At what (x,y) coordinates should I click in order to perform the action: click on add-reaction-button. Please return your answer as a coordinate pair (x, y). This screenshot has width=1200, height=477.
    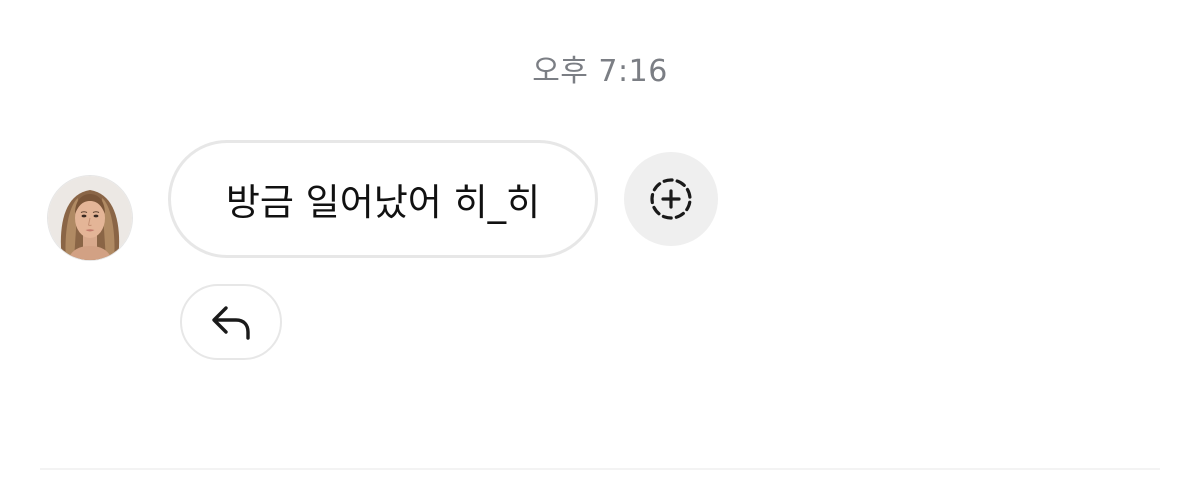
    Looking at the image, I should click on (671, 199).